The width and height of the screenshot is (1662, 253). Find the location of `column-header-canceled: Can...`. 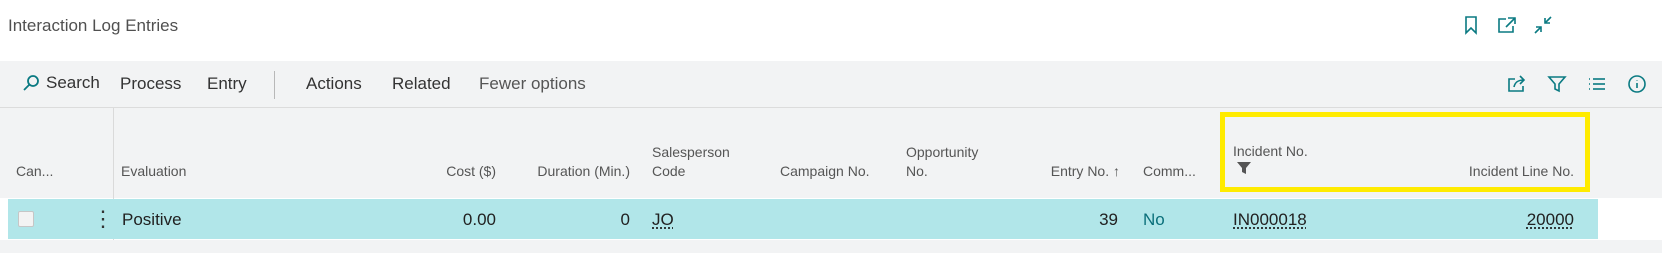

column-header-canceled: Can... is located at coordinates (34, 171).